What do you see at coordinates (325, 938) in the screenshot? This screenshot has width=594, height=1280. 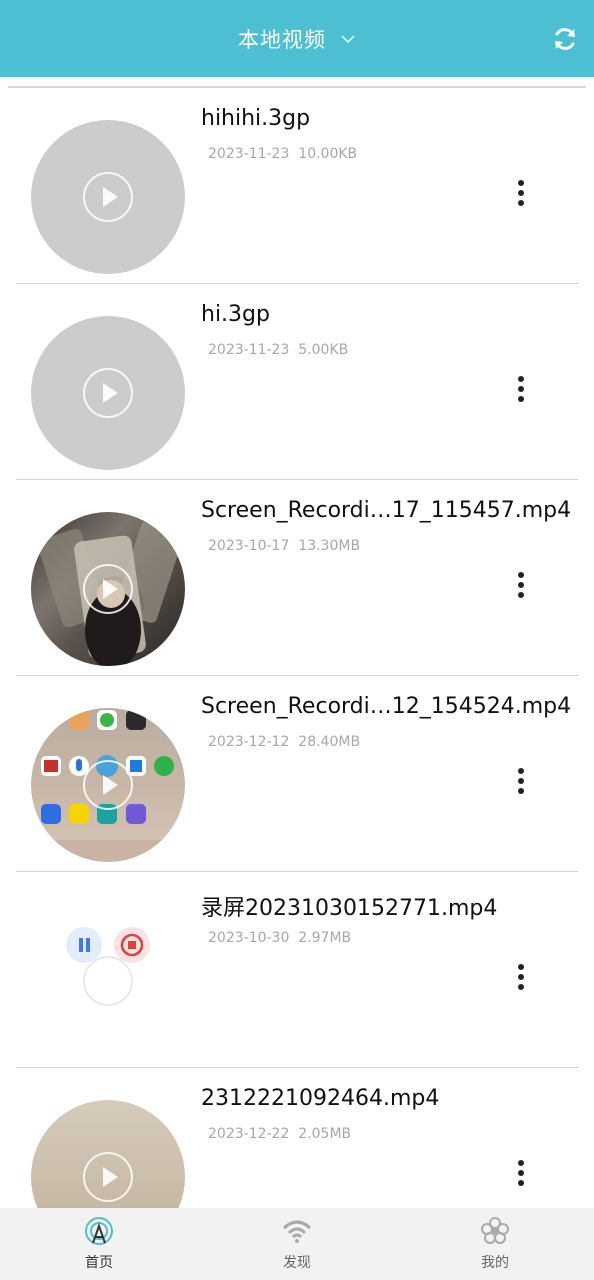 I see `video-size: 2.97MB` at bounding box center [325, 938].